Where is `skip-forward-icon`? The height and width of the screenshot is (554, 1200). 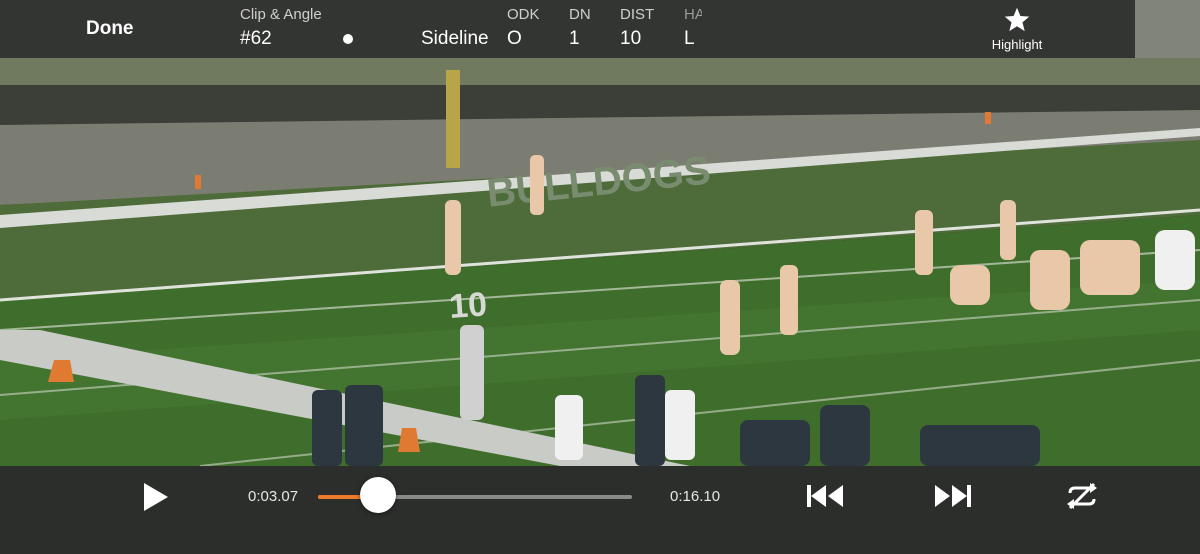 skip-forward-icon is located at coordinates (953, 496).